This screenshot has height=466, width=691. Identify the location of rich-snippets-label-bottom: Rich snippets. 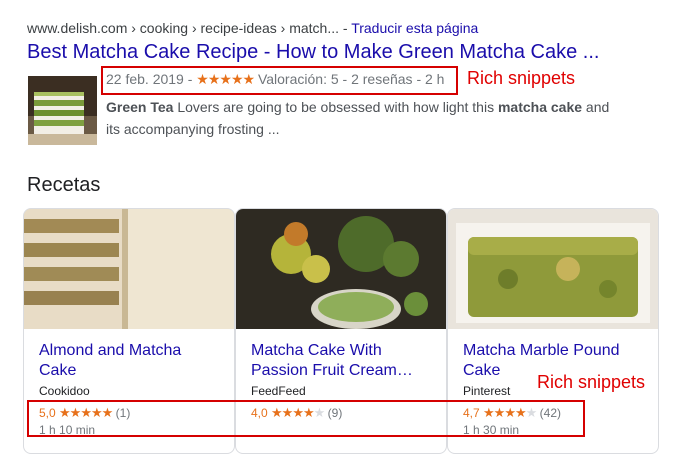
(591, 382).